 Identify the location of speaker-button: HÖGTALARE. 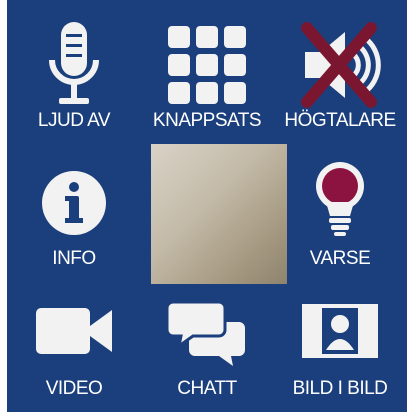
(340, 76).